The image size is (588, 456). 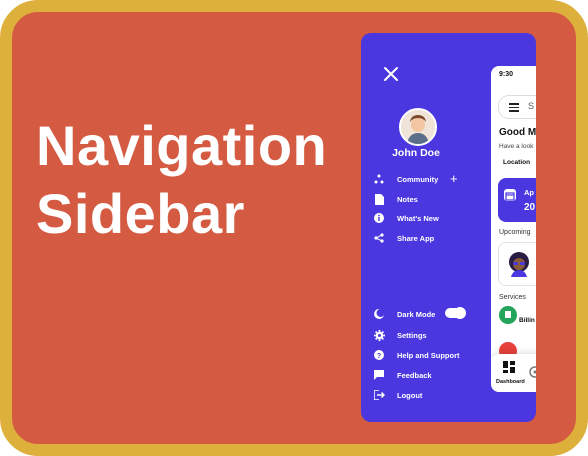 What do you see at coordinates (391, 74) in the screenshot?
I see `close-icon` at bounding box center [391, 74].